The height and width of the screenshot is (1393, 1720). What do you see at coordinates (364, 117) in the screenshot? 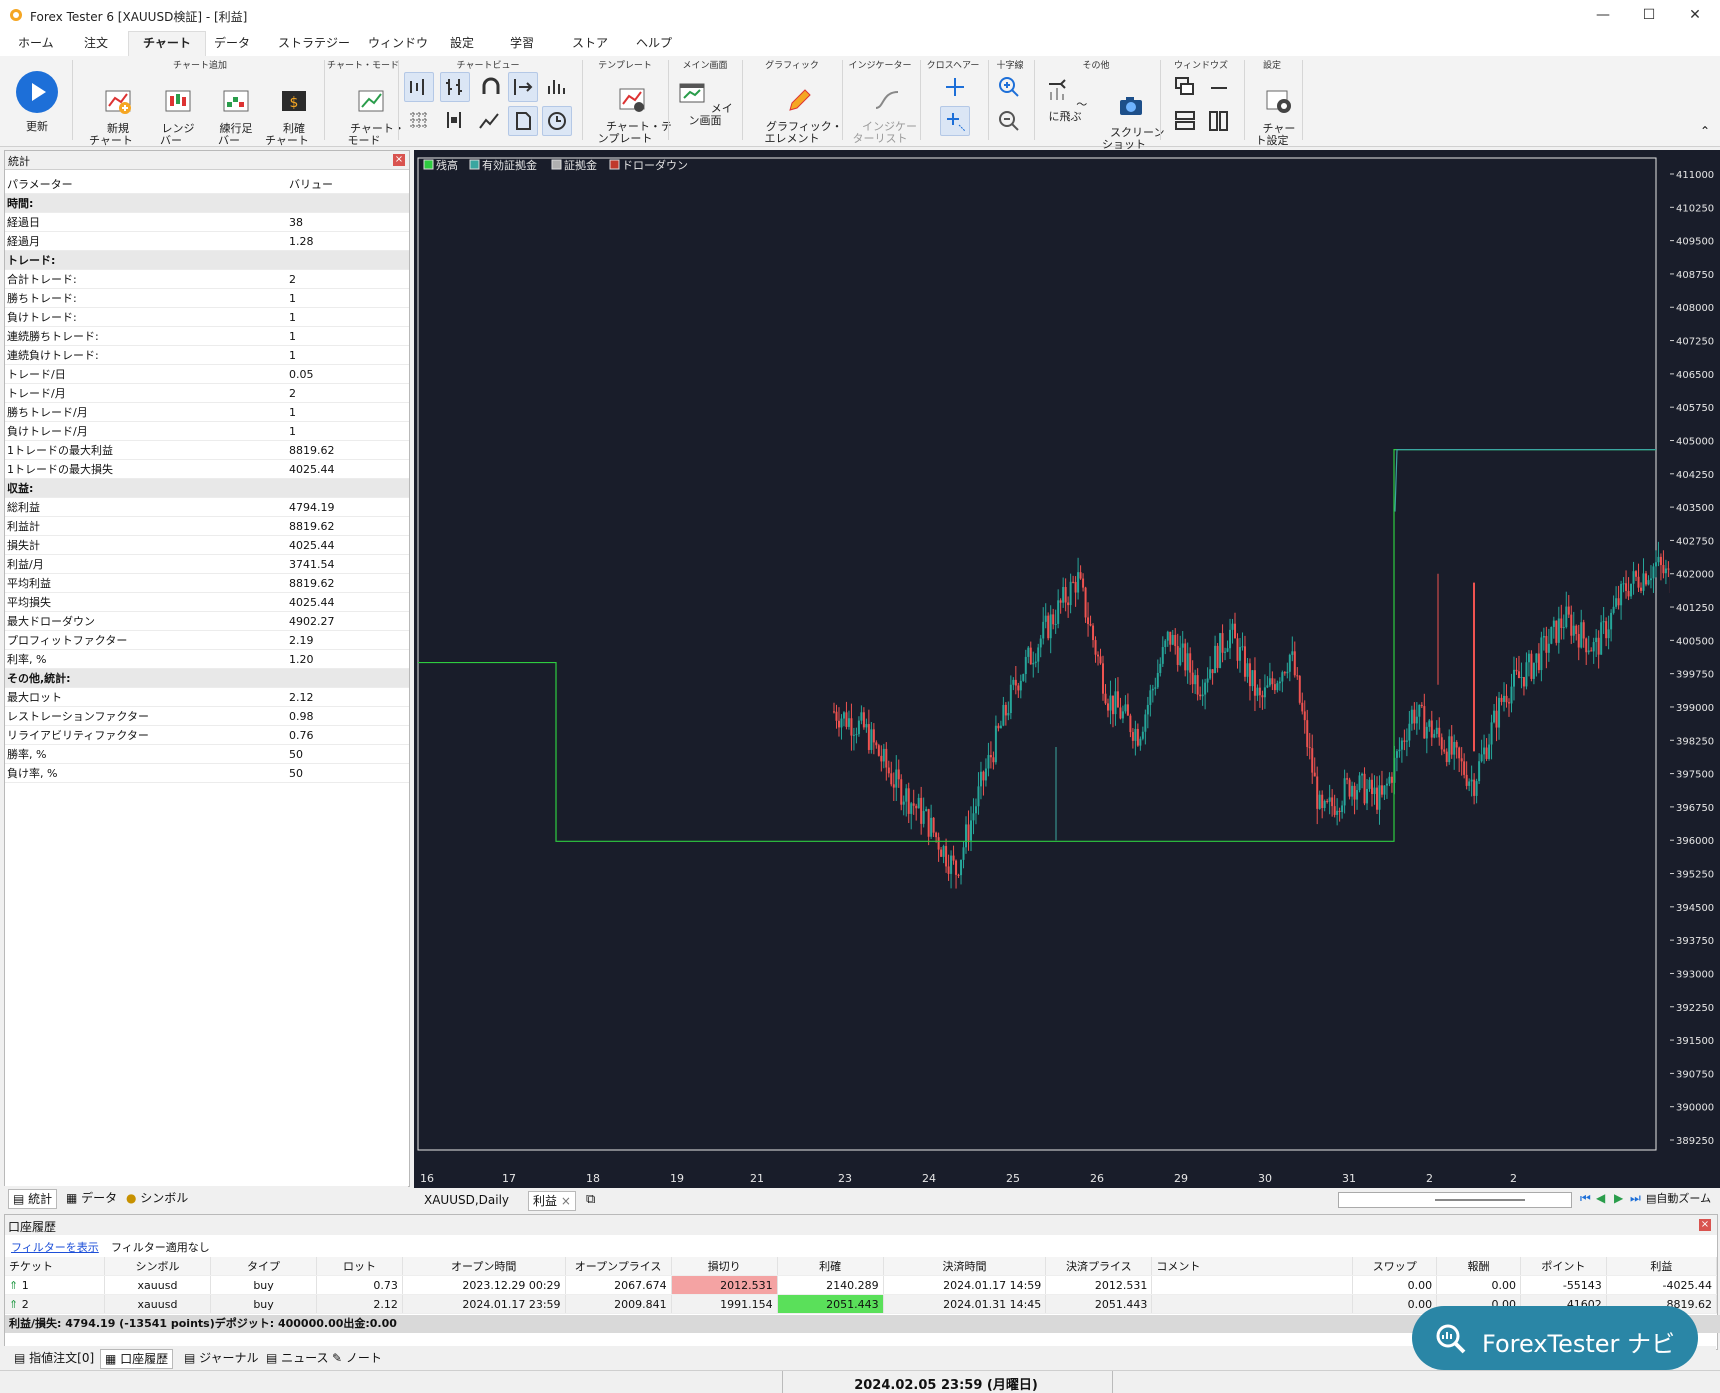
I see `chart-mode-button: チャート・ モード` at bounding box center [364, 117].